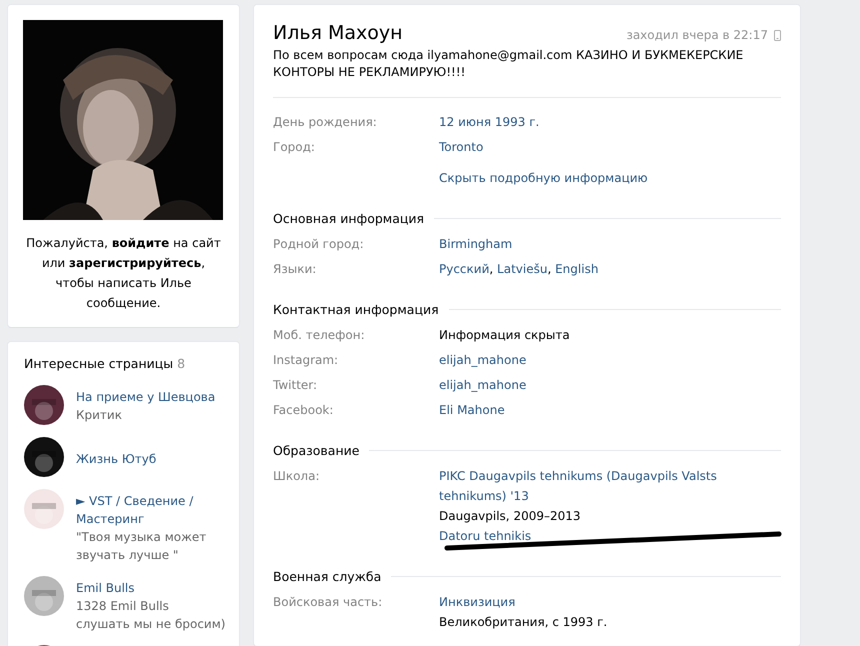  I want to click on field-label: Родной город:, so click(318, 244).